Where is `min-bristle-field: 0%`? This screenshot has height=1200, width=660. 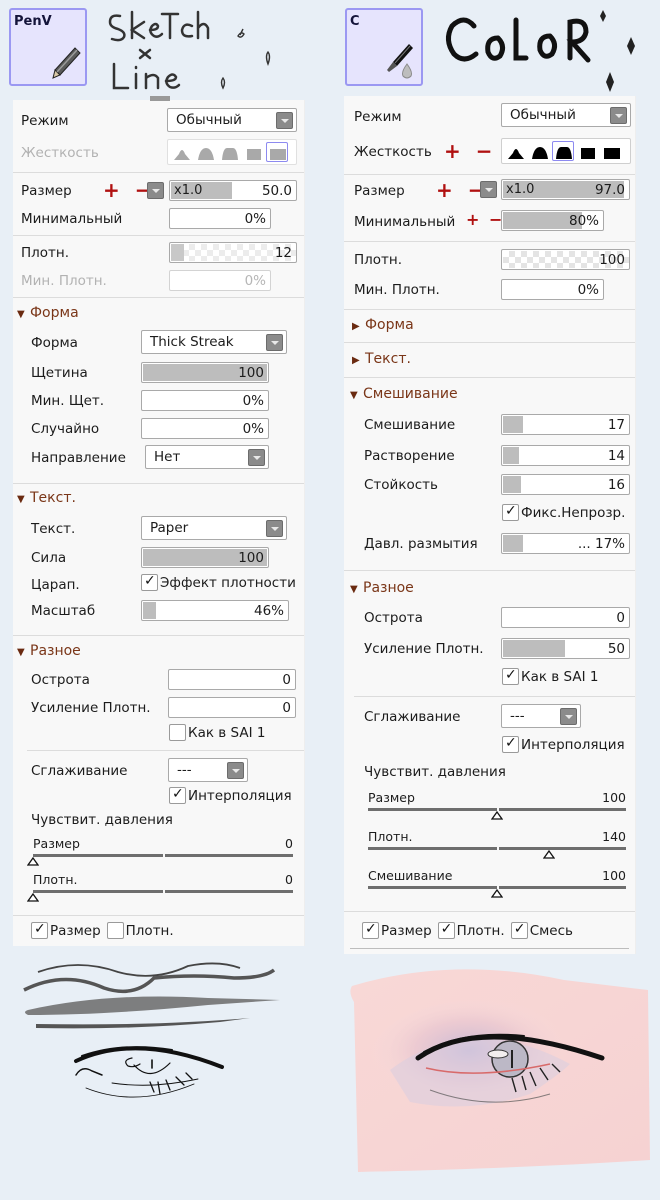 min-bristle-field: 0% is located at coordinates (205, 400).